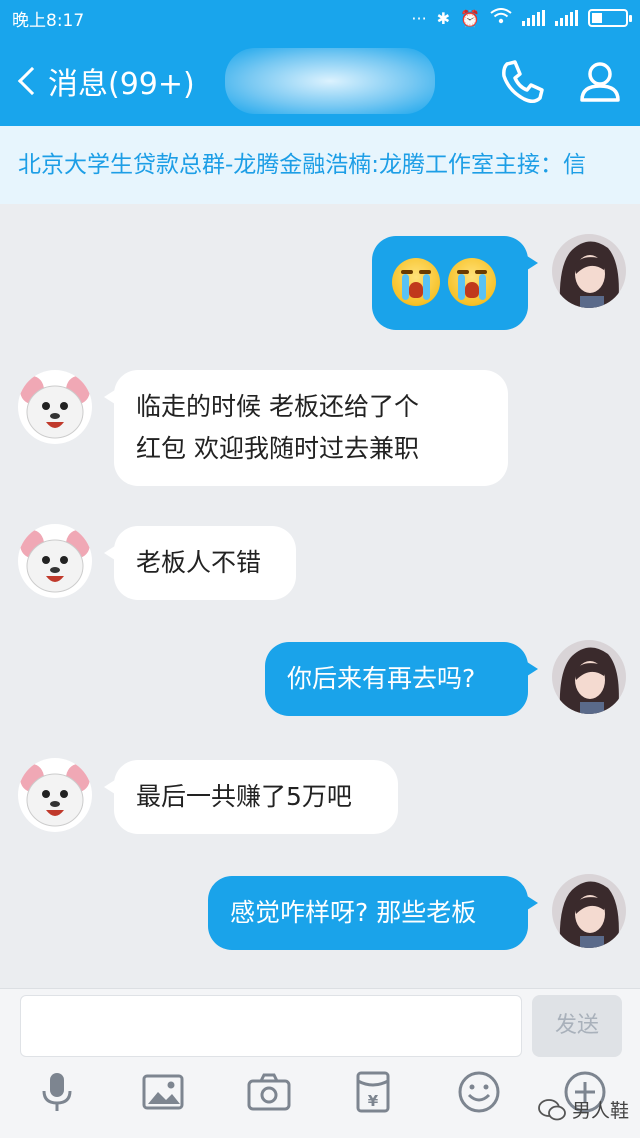 The image size is (640, 1138). I want to click on signal-icon, so click(533, 18).